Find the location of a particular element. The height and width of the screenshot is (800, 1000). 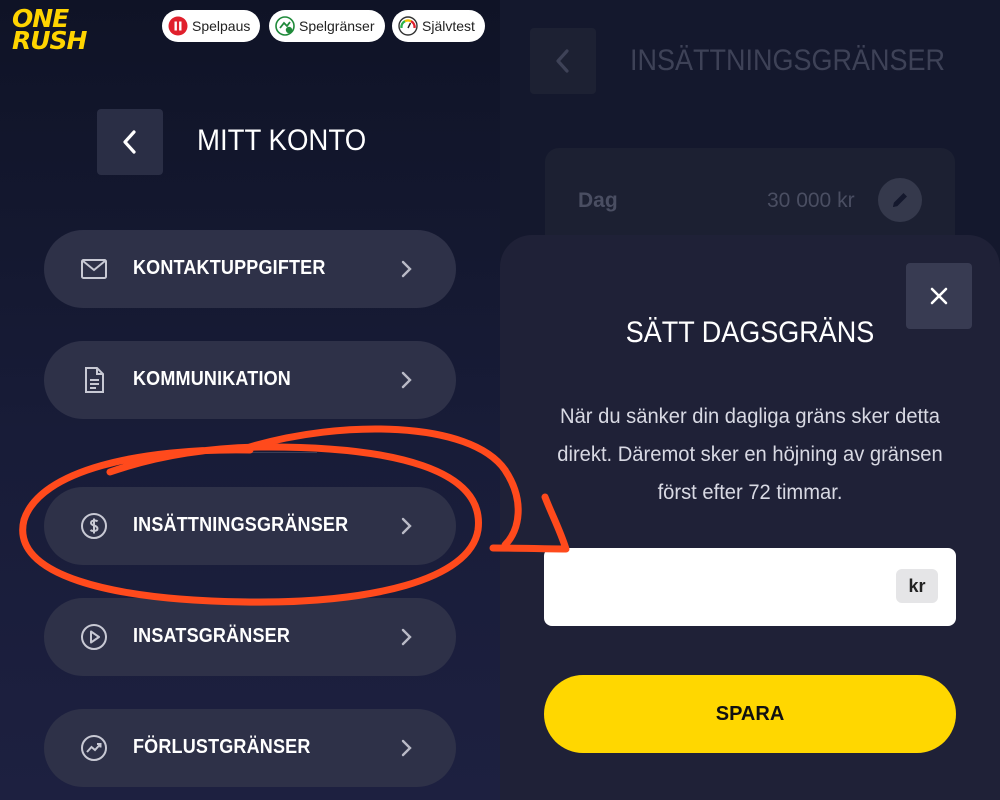

spelpaus-label: Spelpaus is located at coordinates (221, 26).